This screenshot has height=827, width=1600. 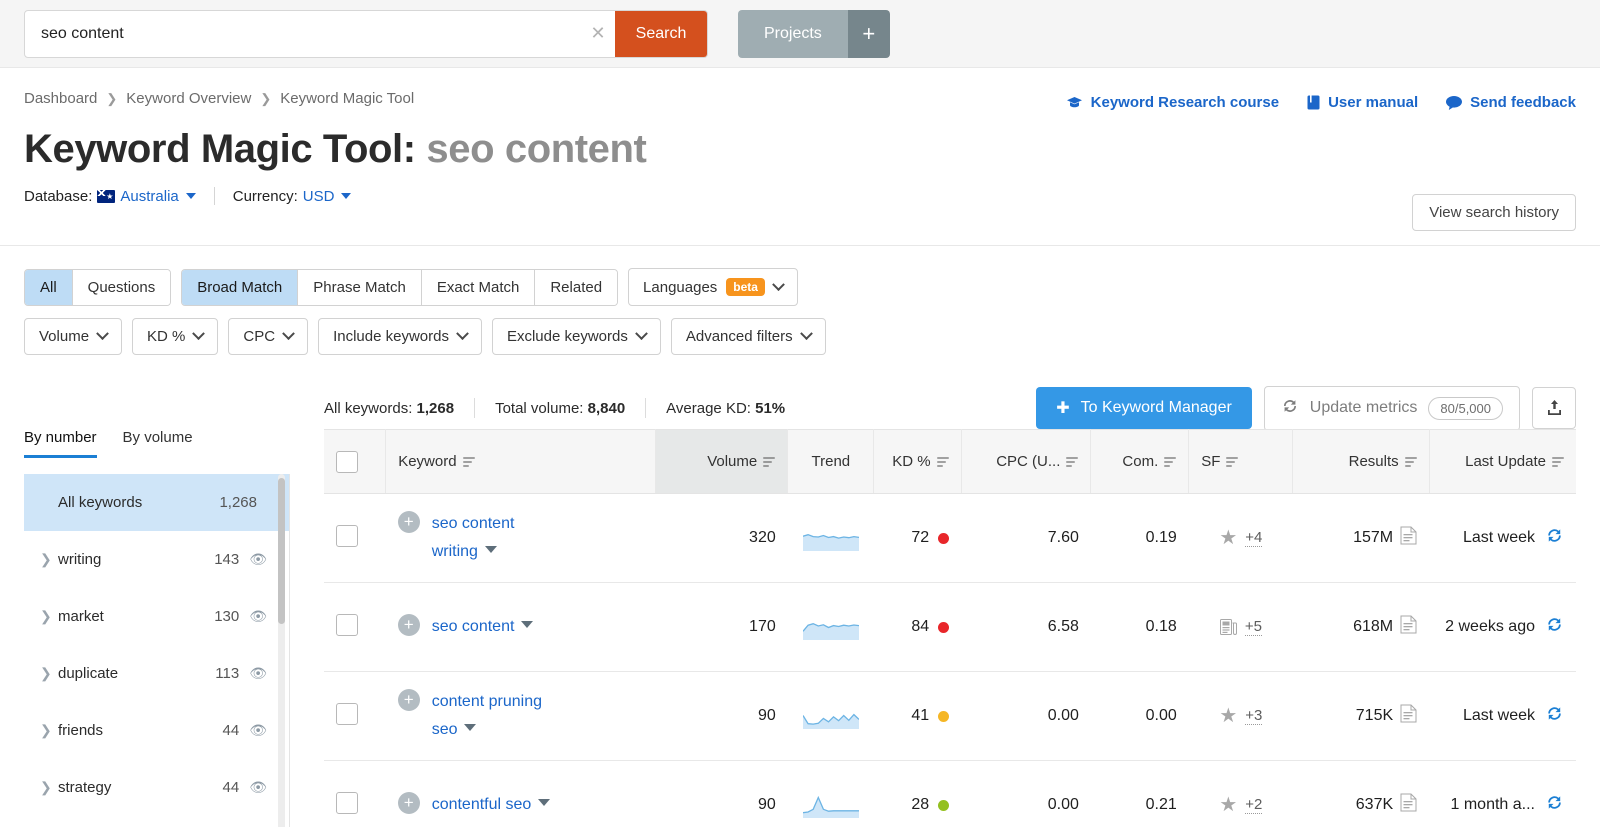 What do you see at coordinates (576, 287) in the screenshot?
I see `filter-related: Related` at bounding box center [576, 287].